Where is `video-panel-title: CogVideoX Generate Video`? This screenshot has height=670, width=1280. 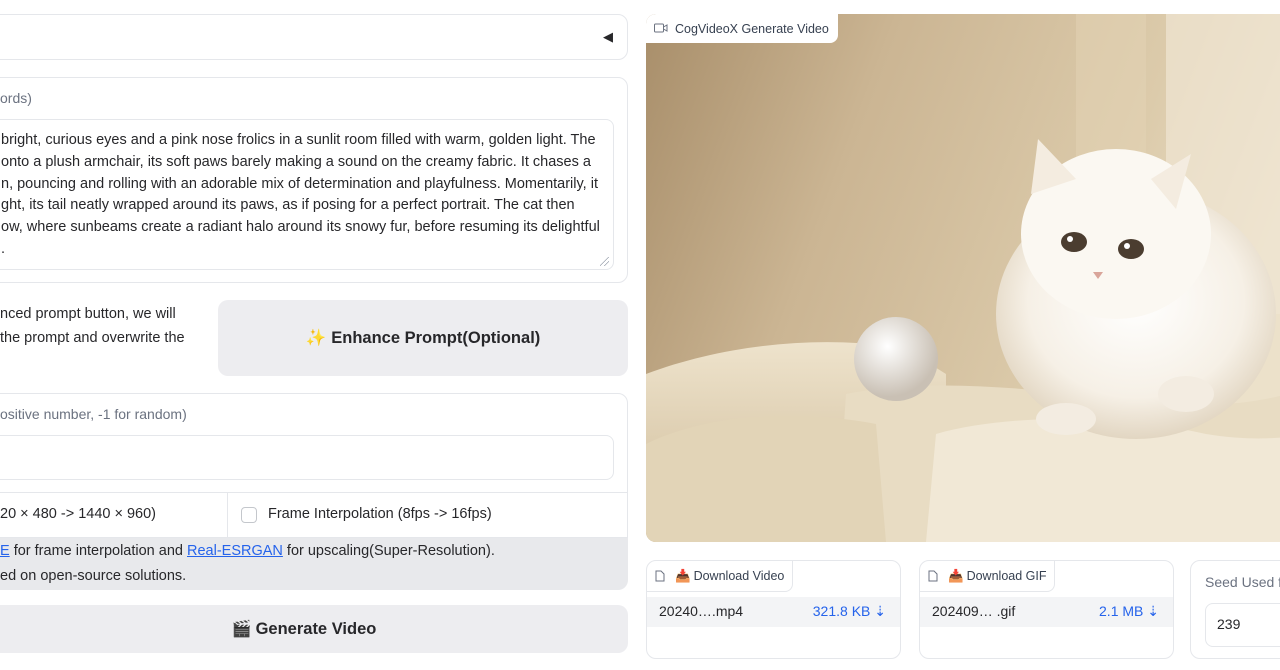 video-panel-title: CogVideoX Generate Video is located at coordinates (752, 28).